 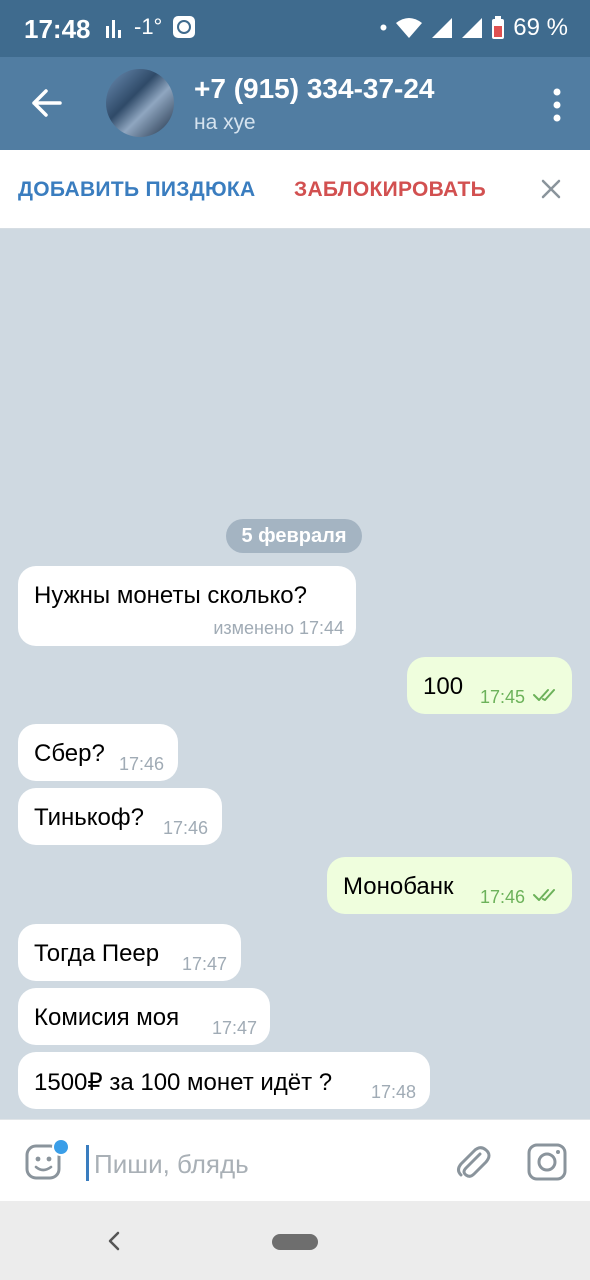 I want to click on temperature-text: -1°, so click(x=148, y=26).